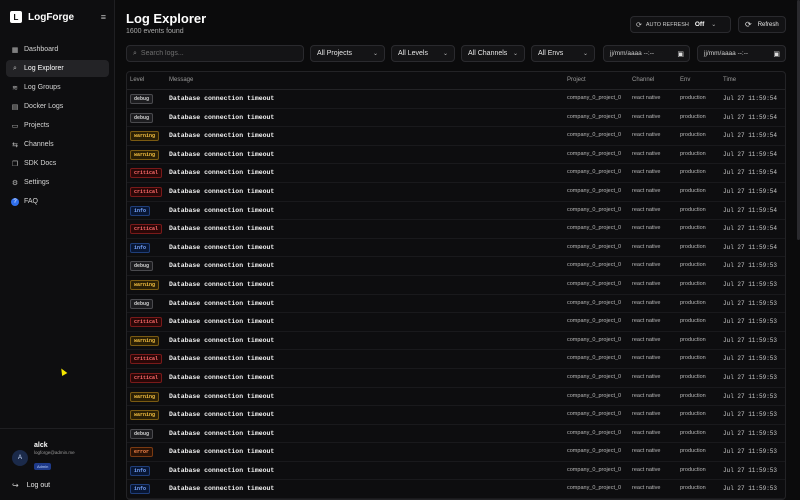 The height and width of the screenshot is (500, 800). Describe the element at coordinates (142, 452) in the screenshot. I see `level-badge: error` at that location.